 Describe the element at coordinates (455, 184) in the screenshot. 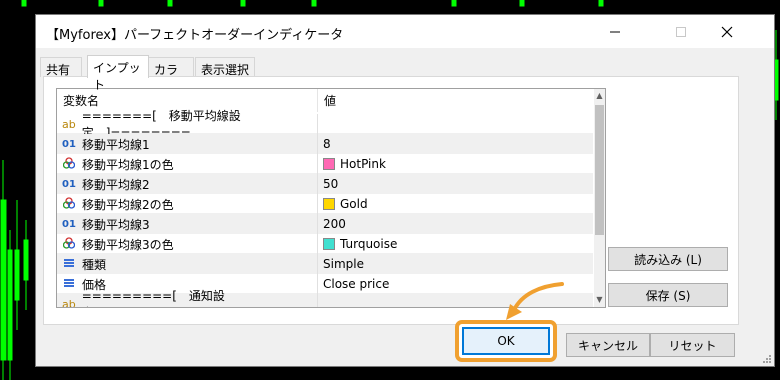

I see `value-cell: 50` at that location.